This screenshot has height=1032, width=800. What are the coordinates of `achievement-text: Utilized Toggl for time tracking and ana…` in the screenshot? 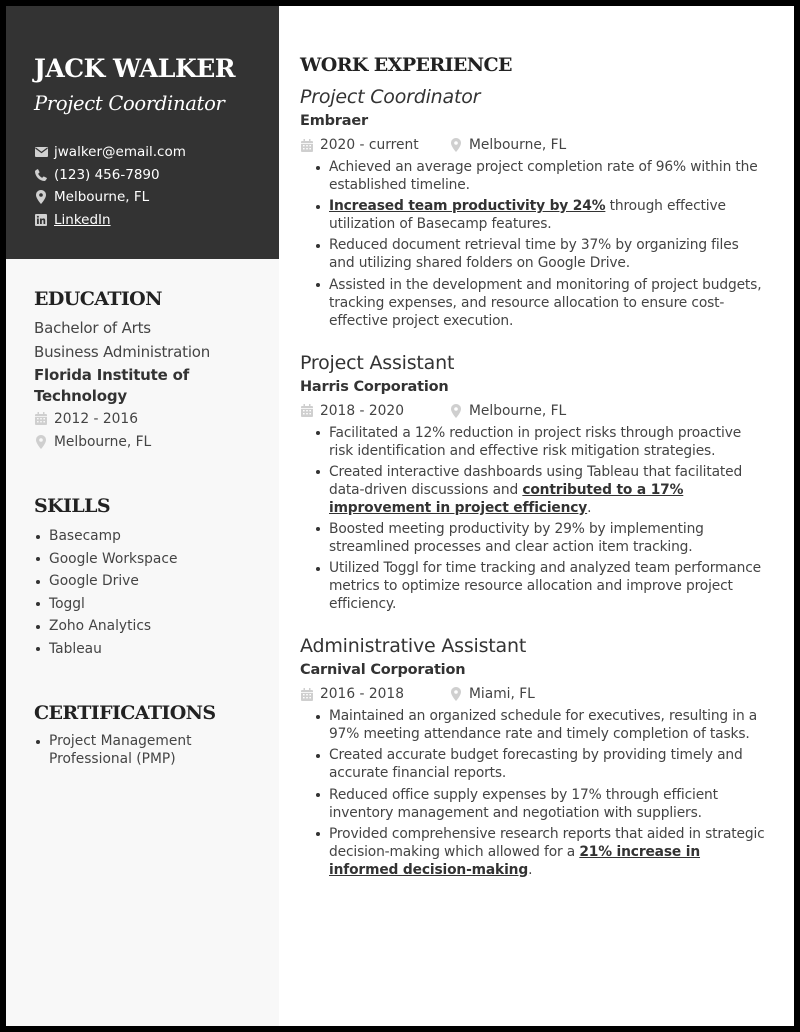 It's located at (545, 586).